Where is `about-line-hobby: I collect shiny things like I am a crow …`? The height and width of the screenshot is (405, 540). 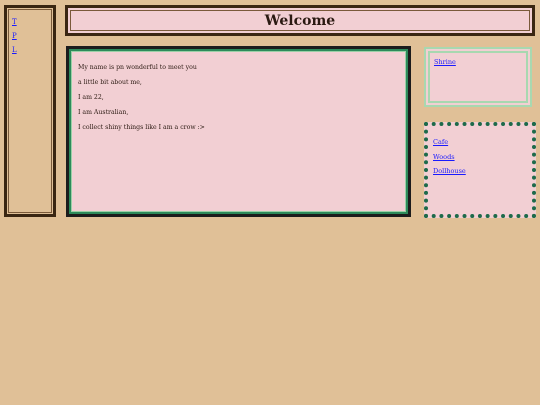
about-line-hobby: I collect shiny things like I am a crow … is located at coordinates (141, 127).